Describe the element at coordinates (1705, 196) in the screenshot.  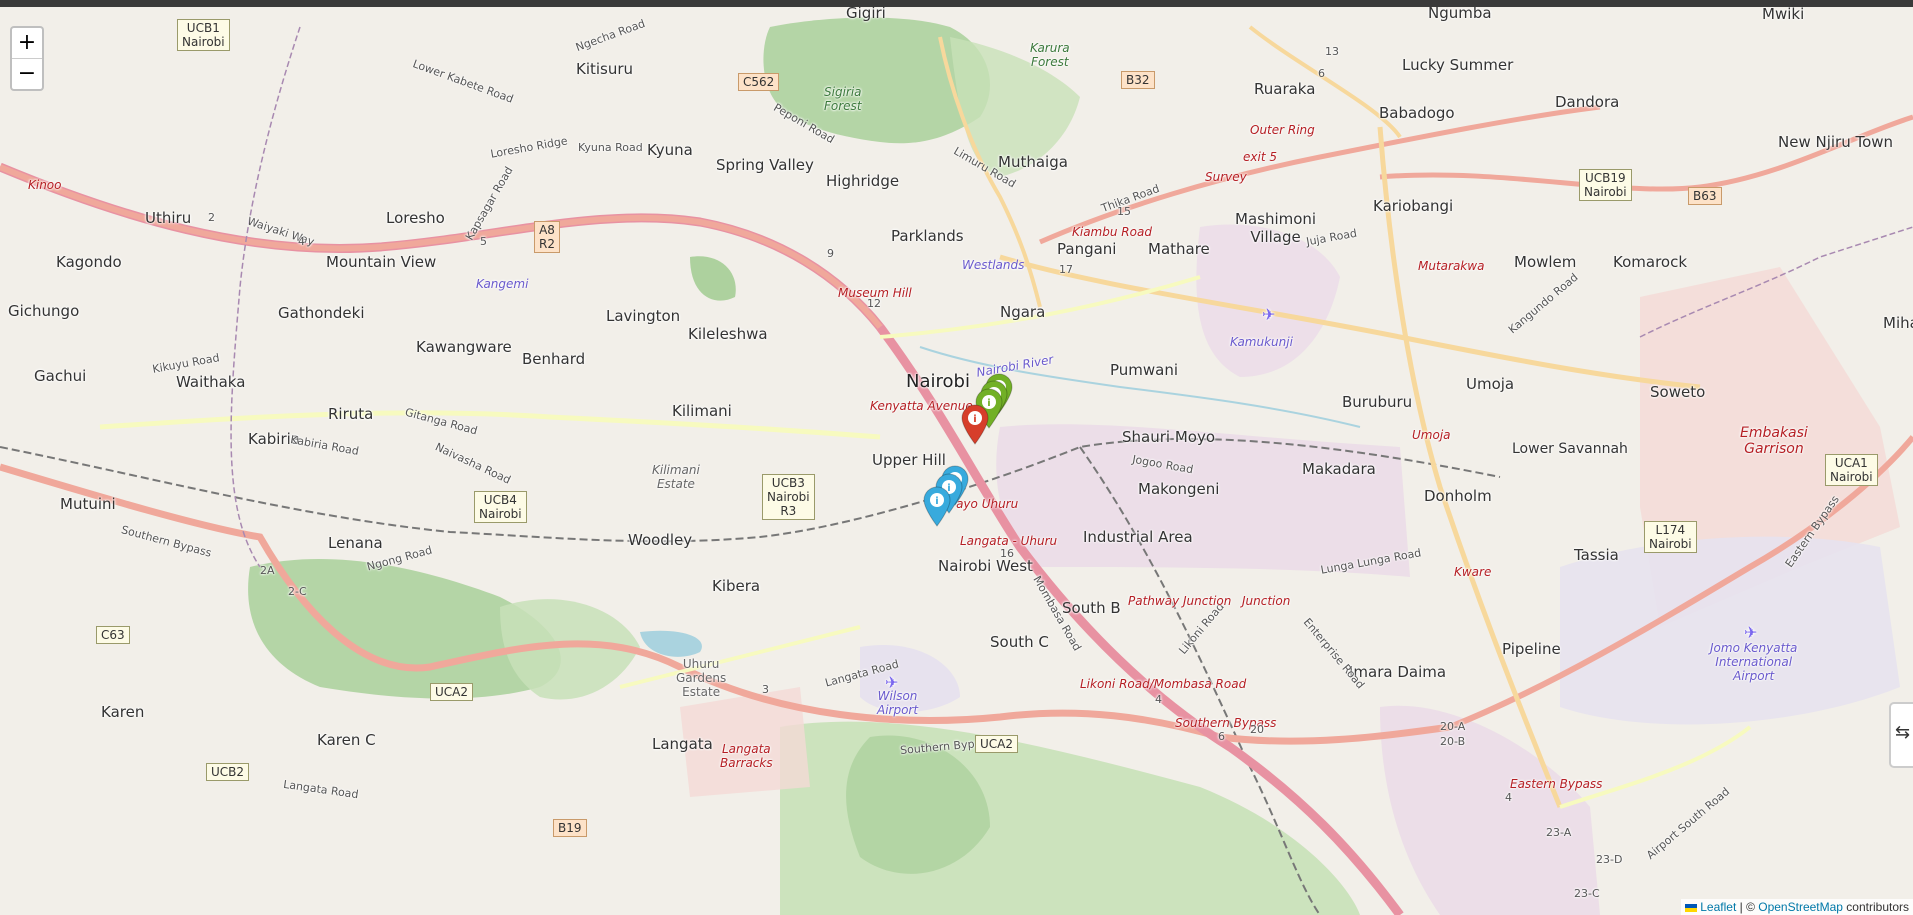
I see `shield-b63: B63` at that location.